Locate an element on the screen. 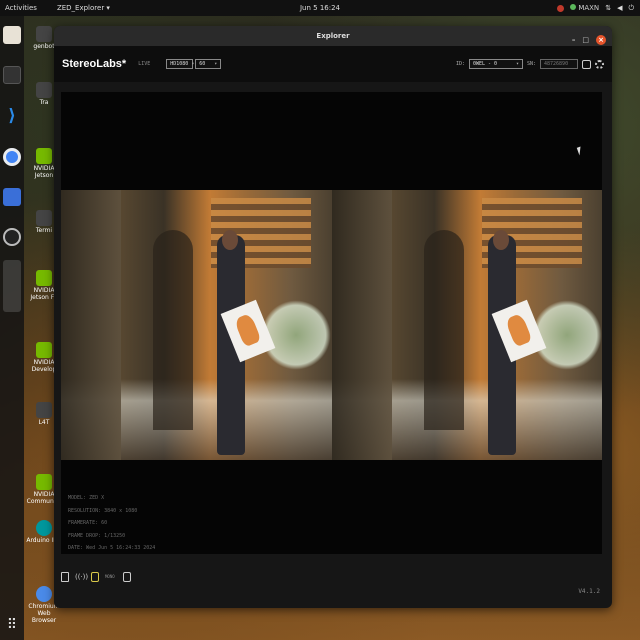  file-icon is located at coordinates (65, 577).